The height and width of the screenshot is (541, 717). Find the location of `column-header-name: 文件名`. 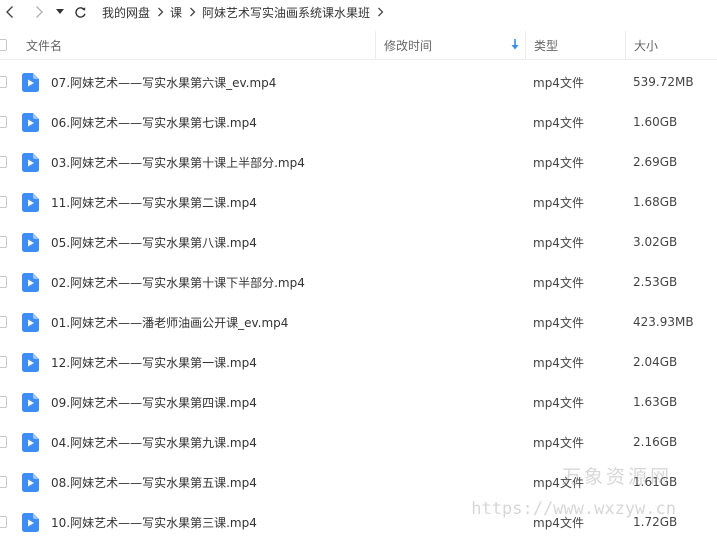

column-header-name: 文件名 is located at coordinates (201, 45).